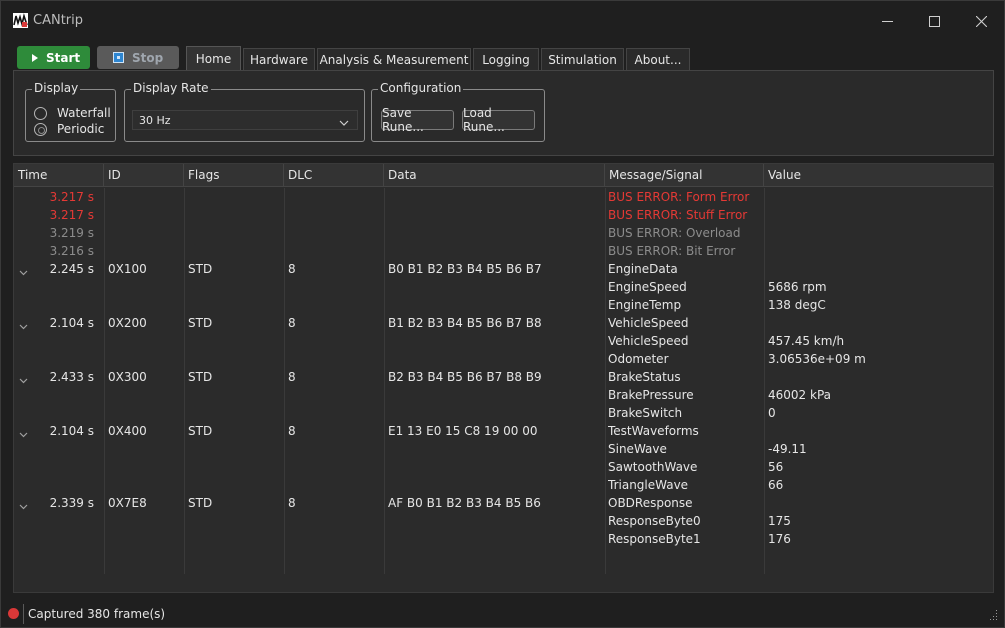  I want to click on table-row: 3.217 s BUS ERROR: Form Error, so click(503, 197).